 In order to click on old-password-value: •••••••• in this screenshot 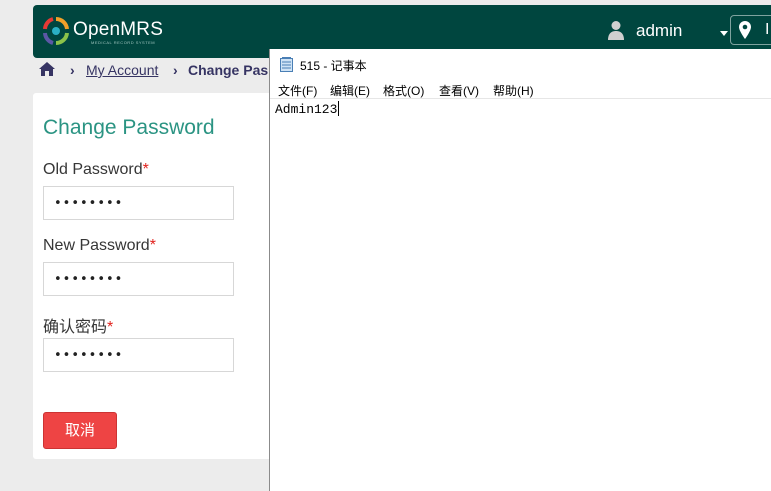, I will do `click(89, 203)`.